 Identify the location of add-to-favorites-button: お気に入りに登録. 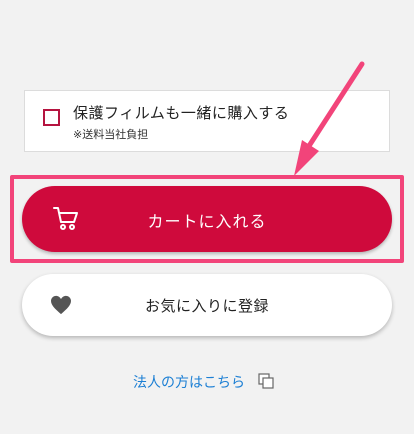
(207, 305).